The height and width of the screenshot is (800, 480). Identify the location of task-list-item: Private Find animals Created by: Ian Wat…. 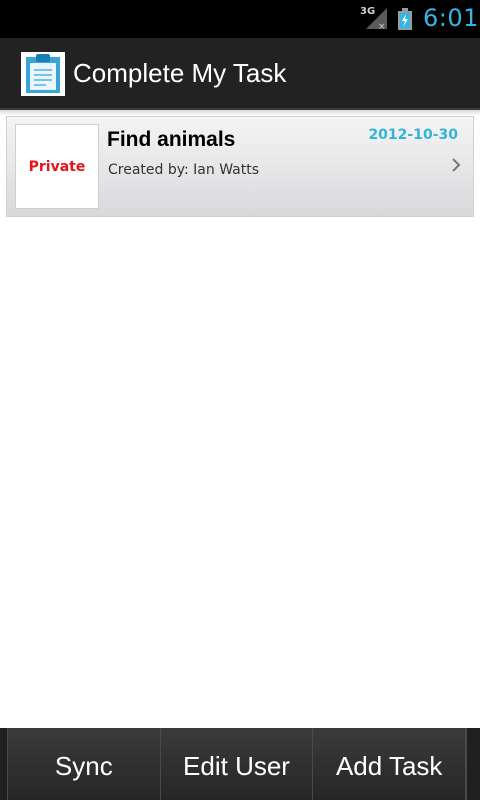
(240, 166).